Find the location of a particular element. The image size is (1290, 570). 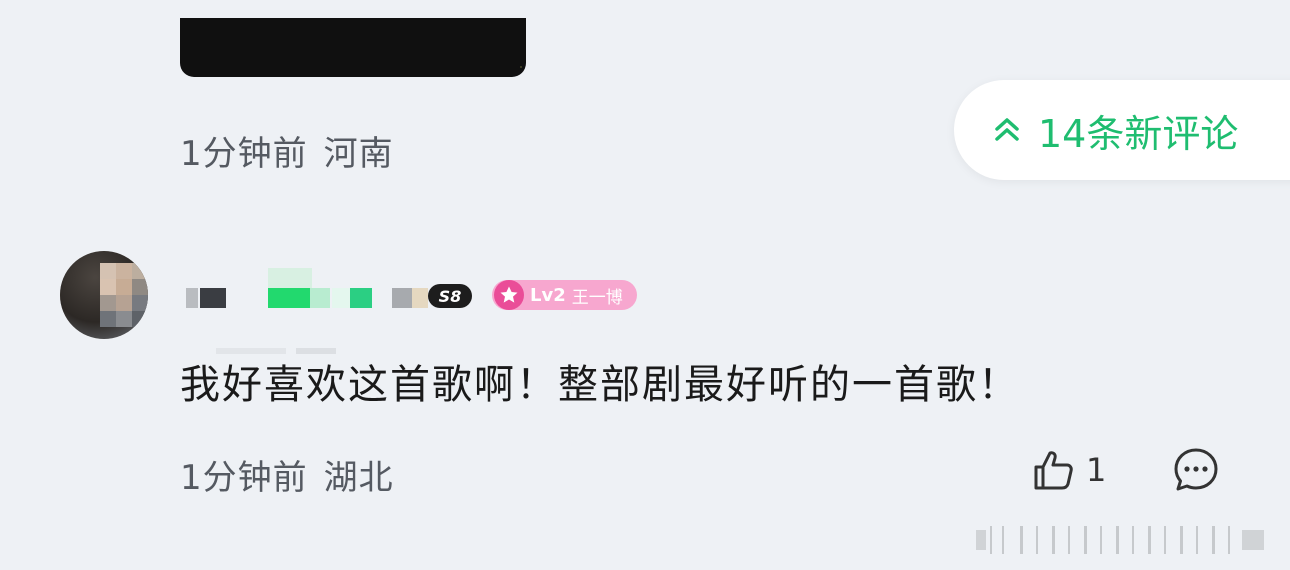

comment-text: 我好喜欢这首歌啊！整部剧最好听的一首歌！ is located at coordinates (600, 385).